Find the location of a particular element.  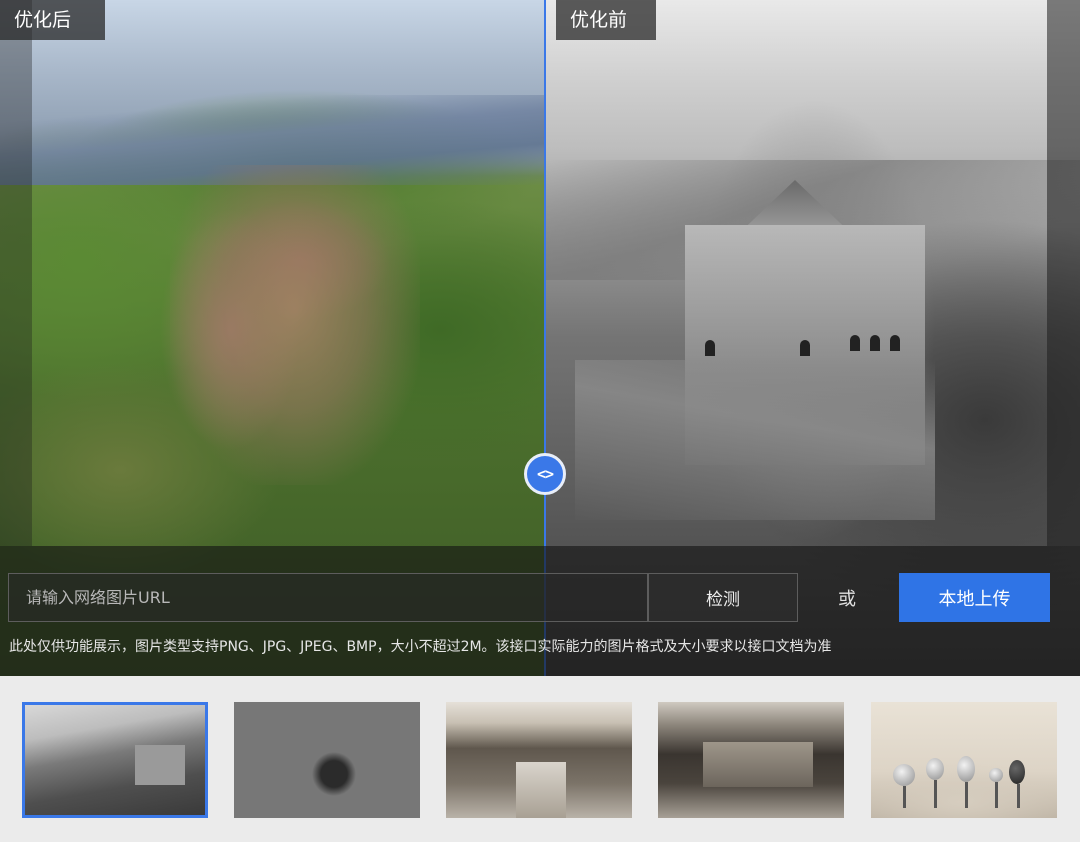

before-lower-wall is located at coordinates (755, 440).